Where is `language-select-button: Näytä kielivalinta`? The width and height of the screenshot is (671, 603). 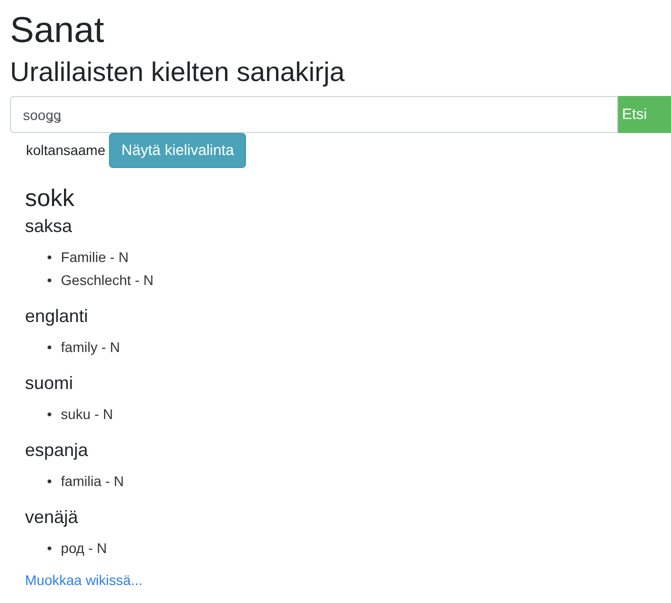 language-select-button: Näytä kielivalinta is located at coordinates (177, 150).